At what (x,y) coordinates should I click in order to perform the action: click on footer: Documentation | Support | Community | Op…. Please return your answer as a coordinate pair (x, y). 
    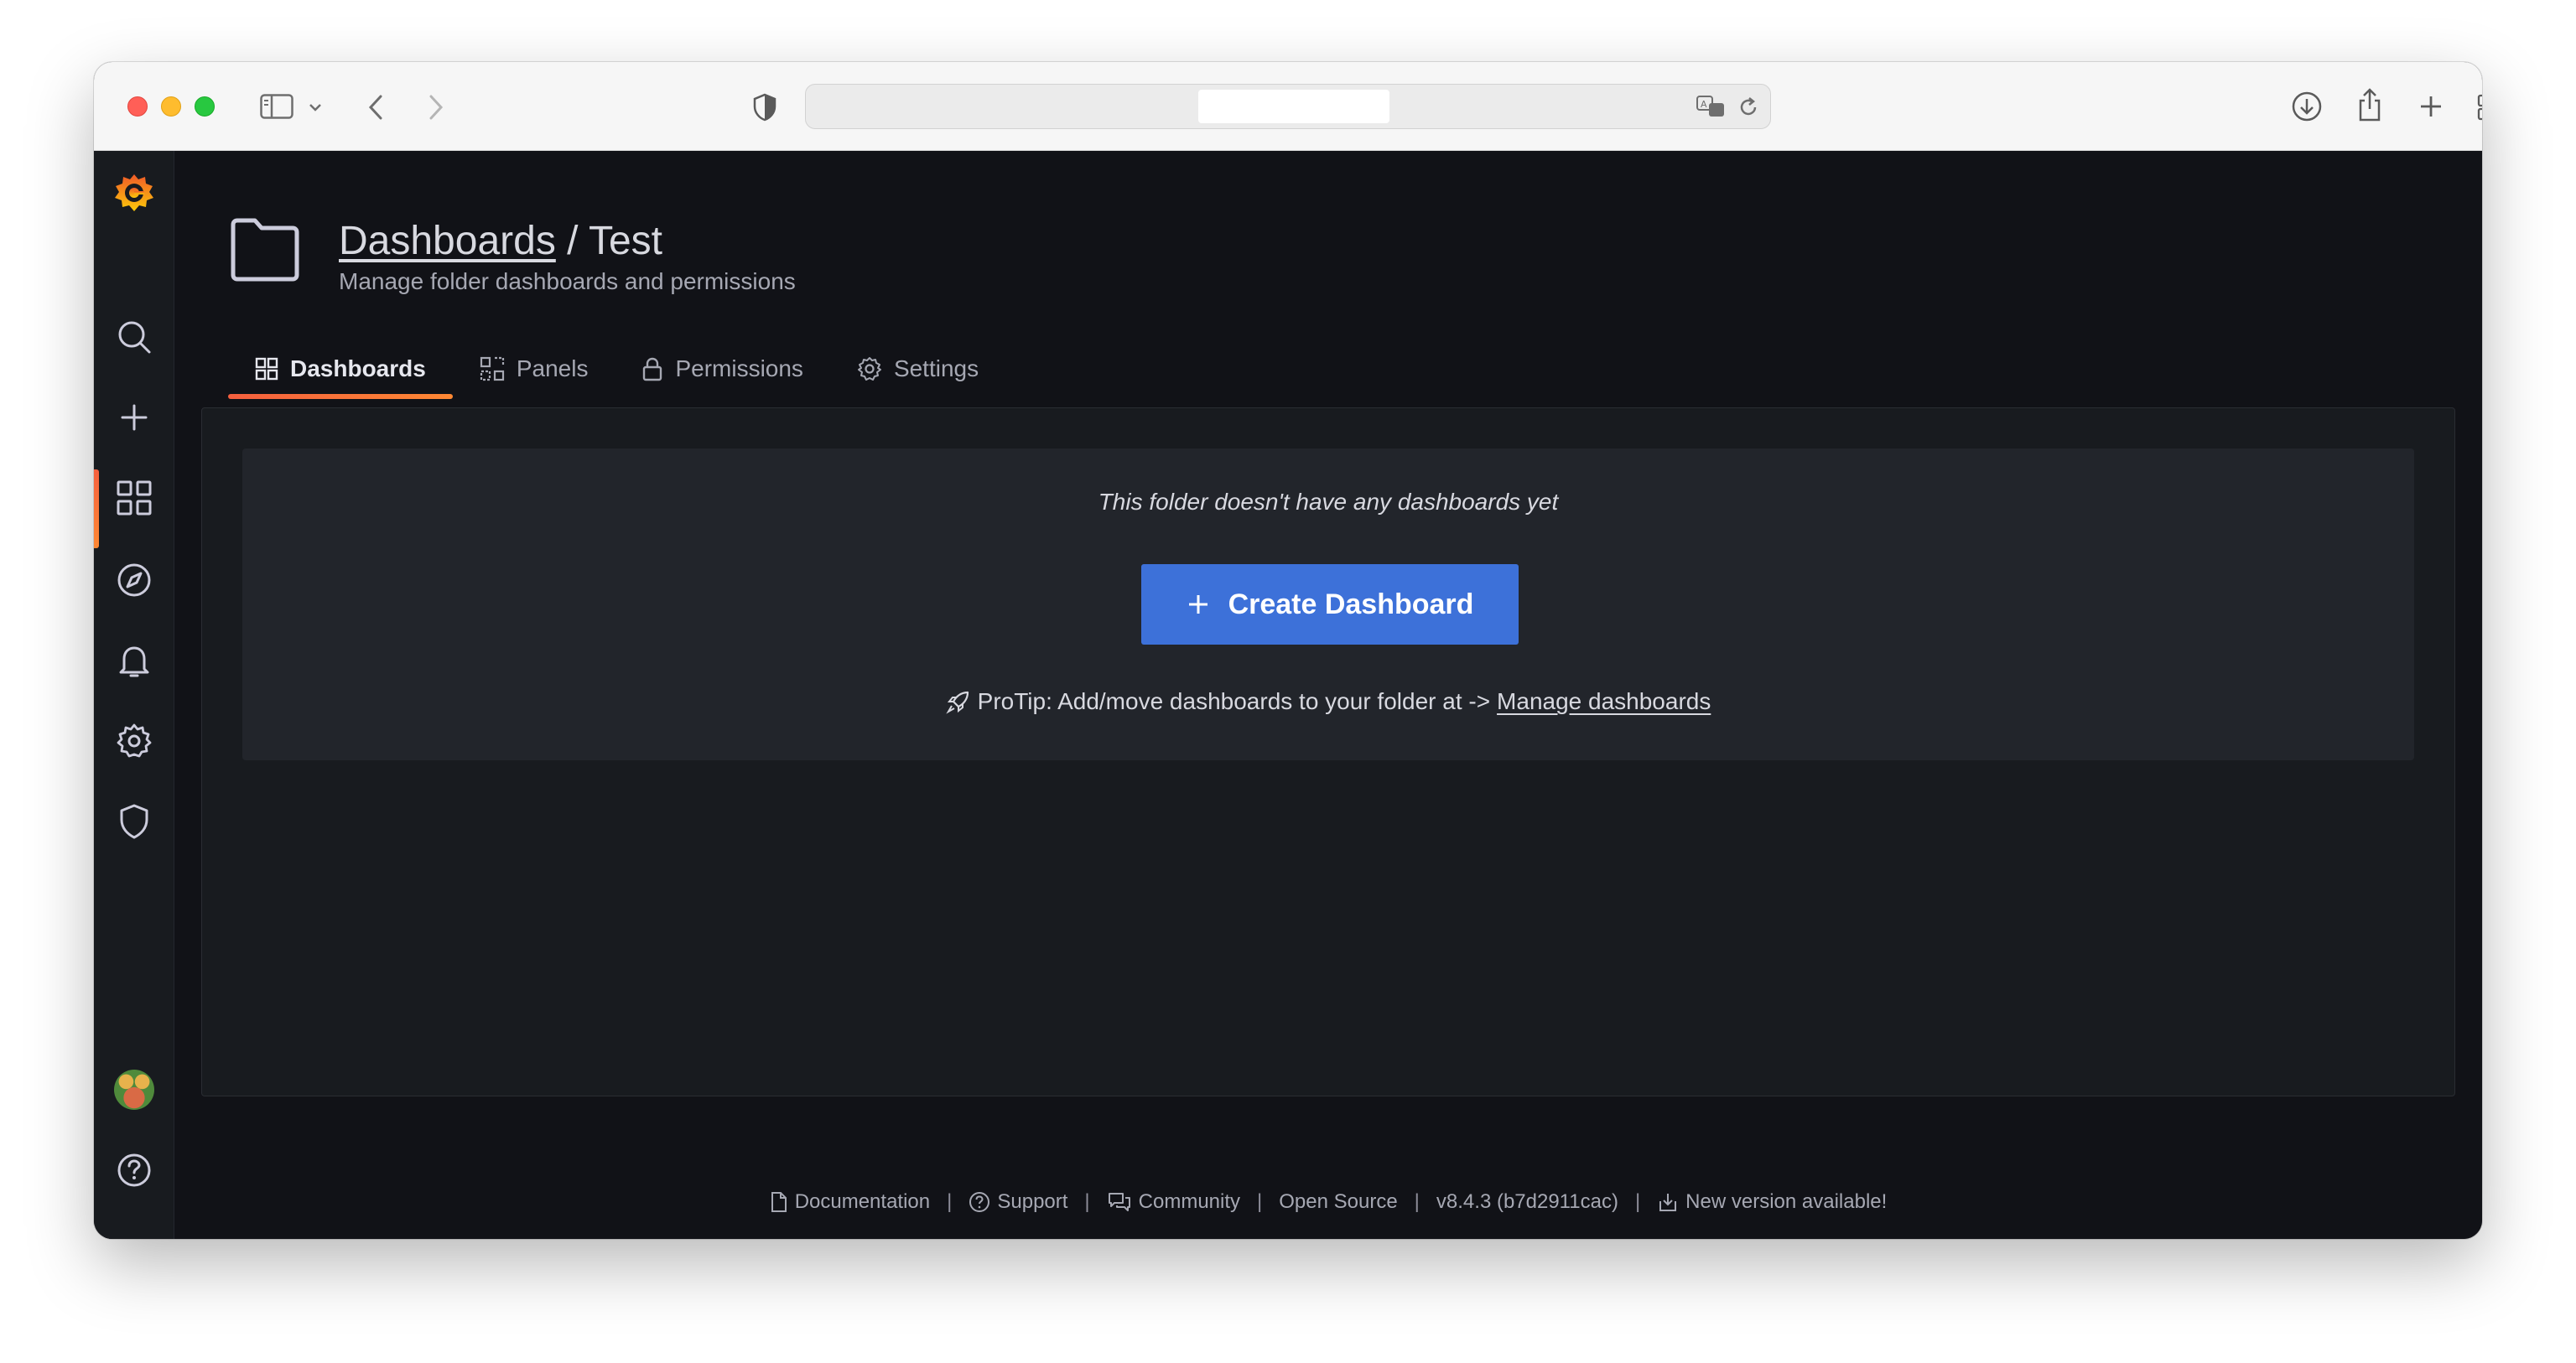
    Looking at the image, I should click on (1328, 1202).